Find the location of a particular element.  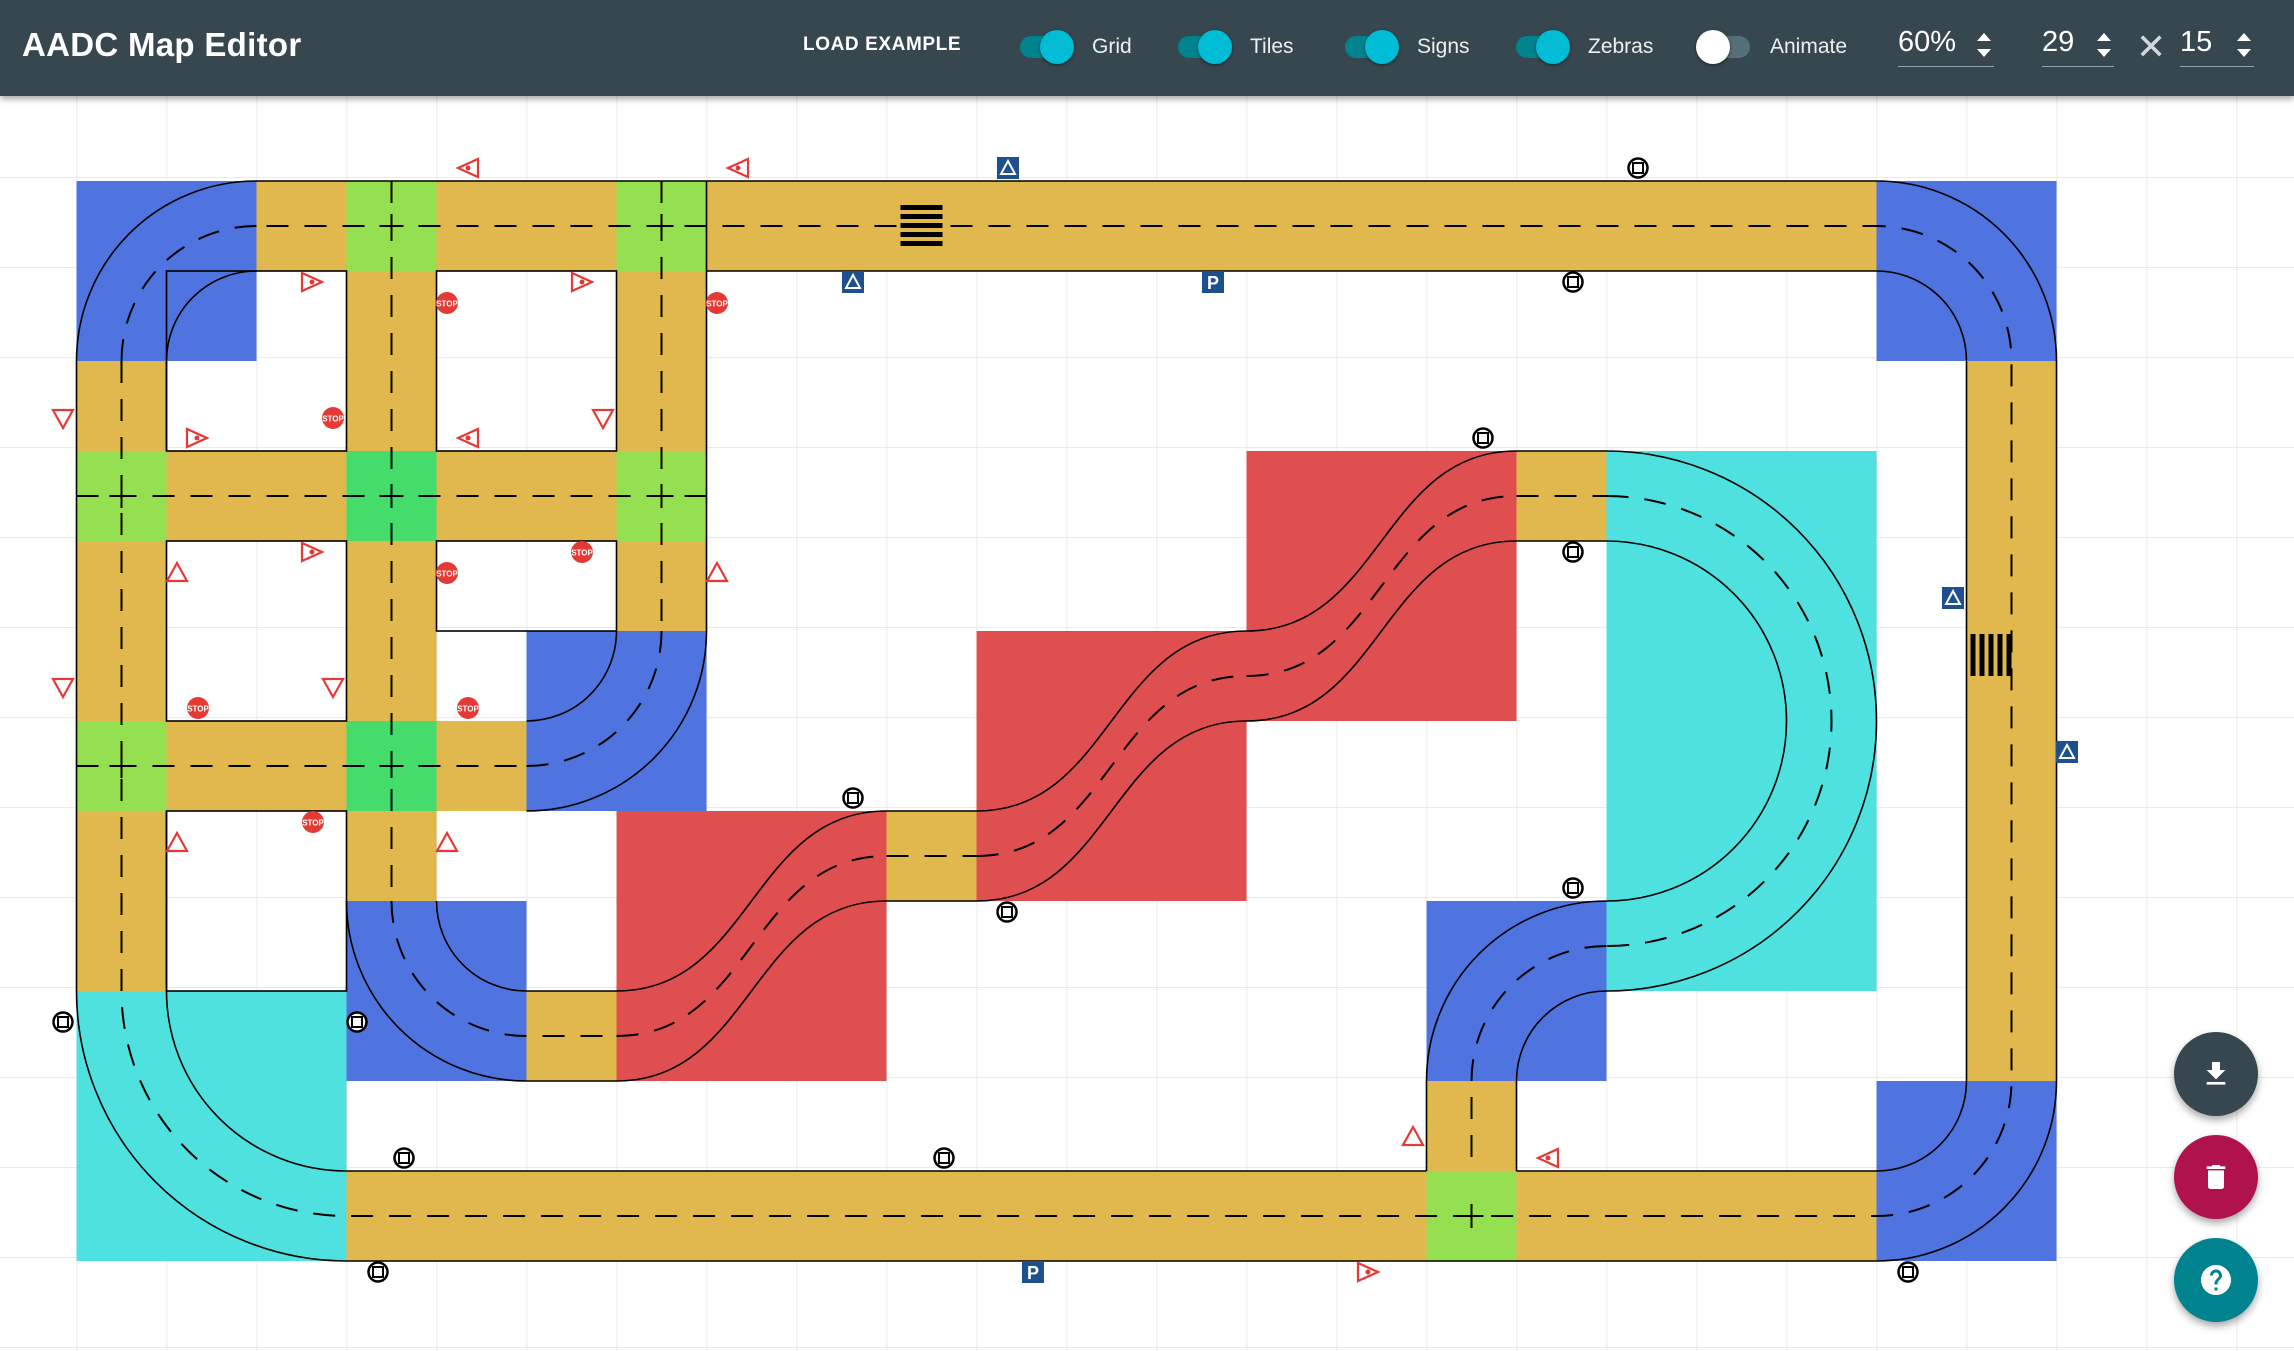

download-icon is located at coordinates (2216, 1073).